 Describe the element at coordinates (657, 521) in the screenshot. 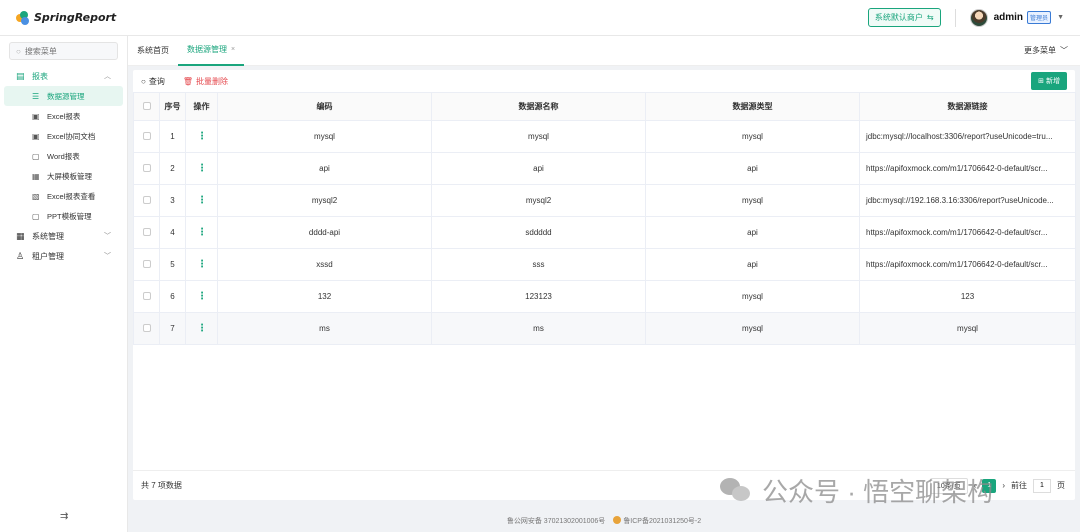

I see `icp-record: 鲁ICP备2021031250号-2` at that location.